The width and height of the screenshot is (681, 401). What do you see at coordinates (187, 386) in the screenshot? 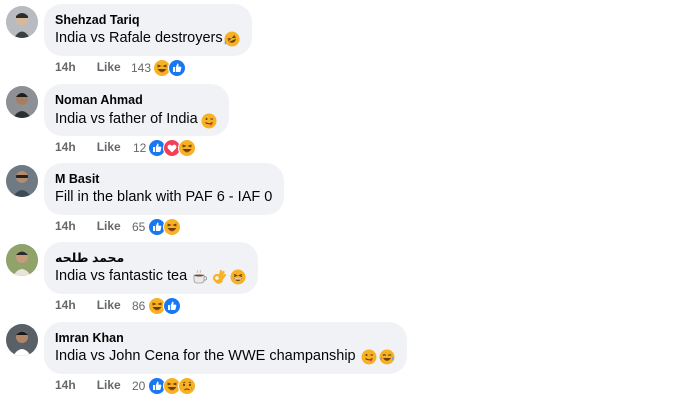
I see `sad-reaction-icon` at bounding box center [187, 386].